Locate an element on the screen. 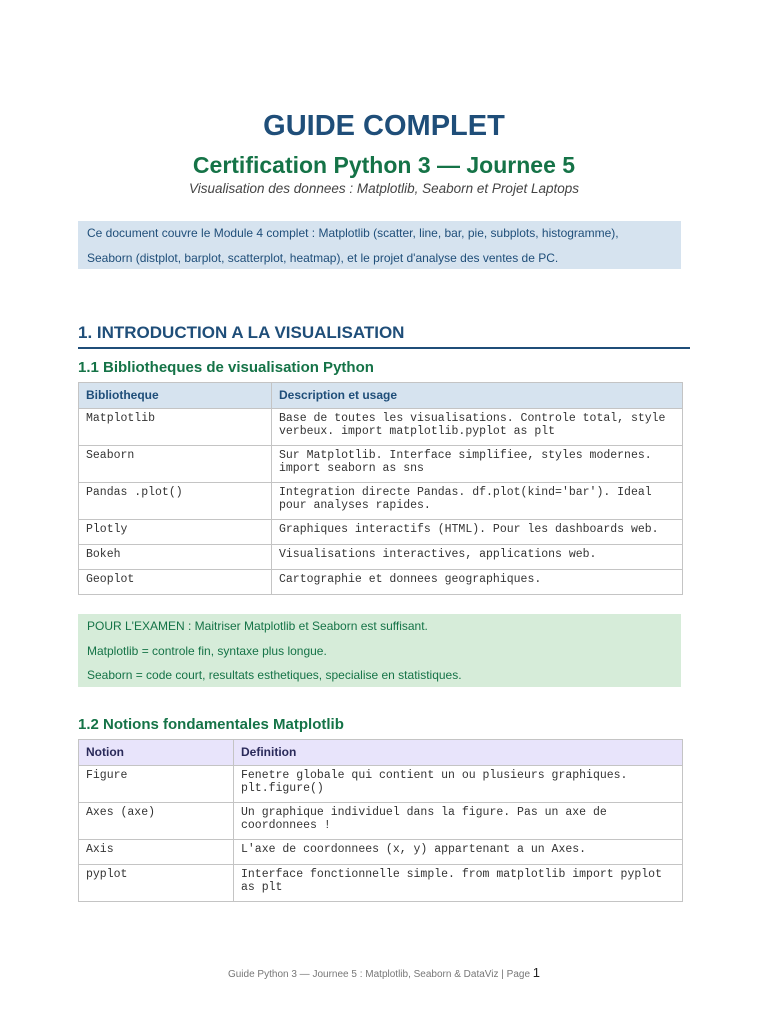  column-header-notion: Notion is located at coordinates (156, 752).